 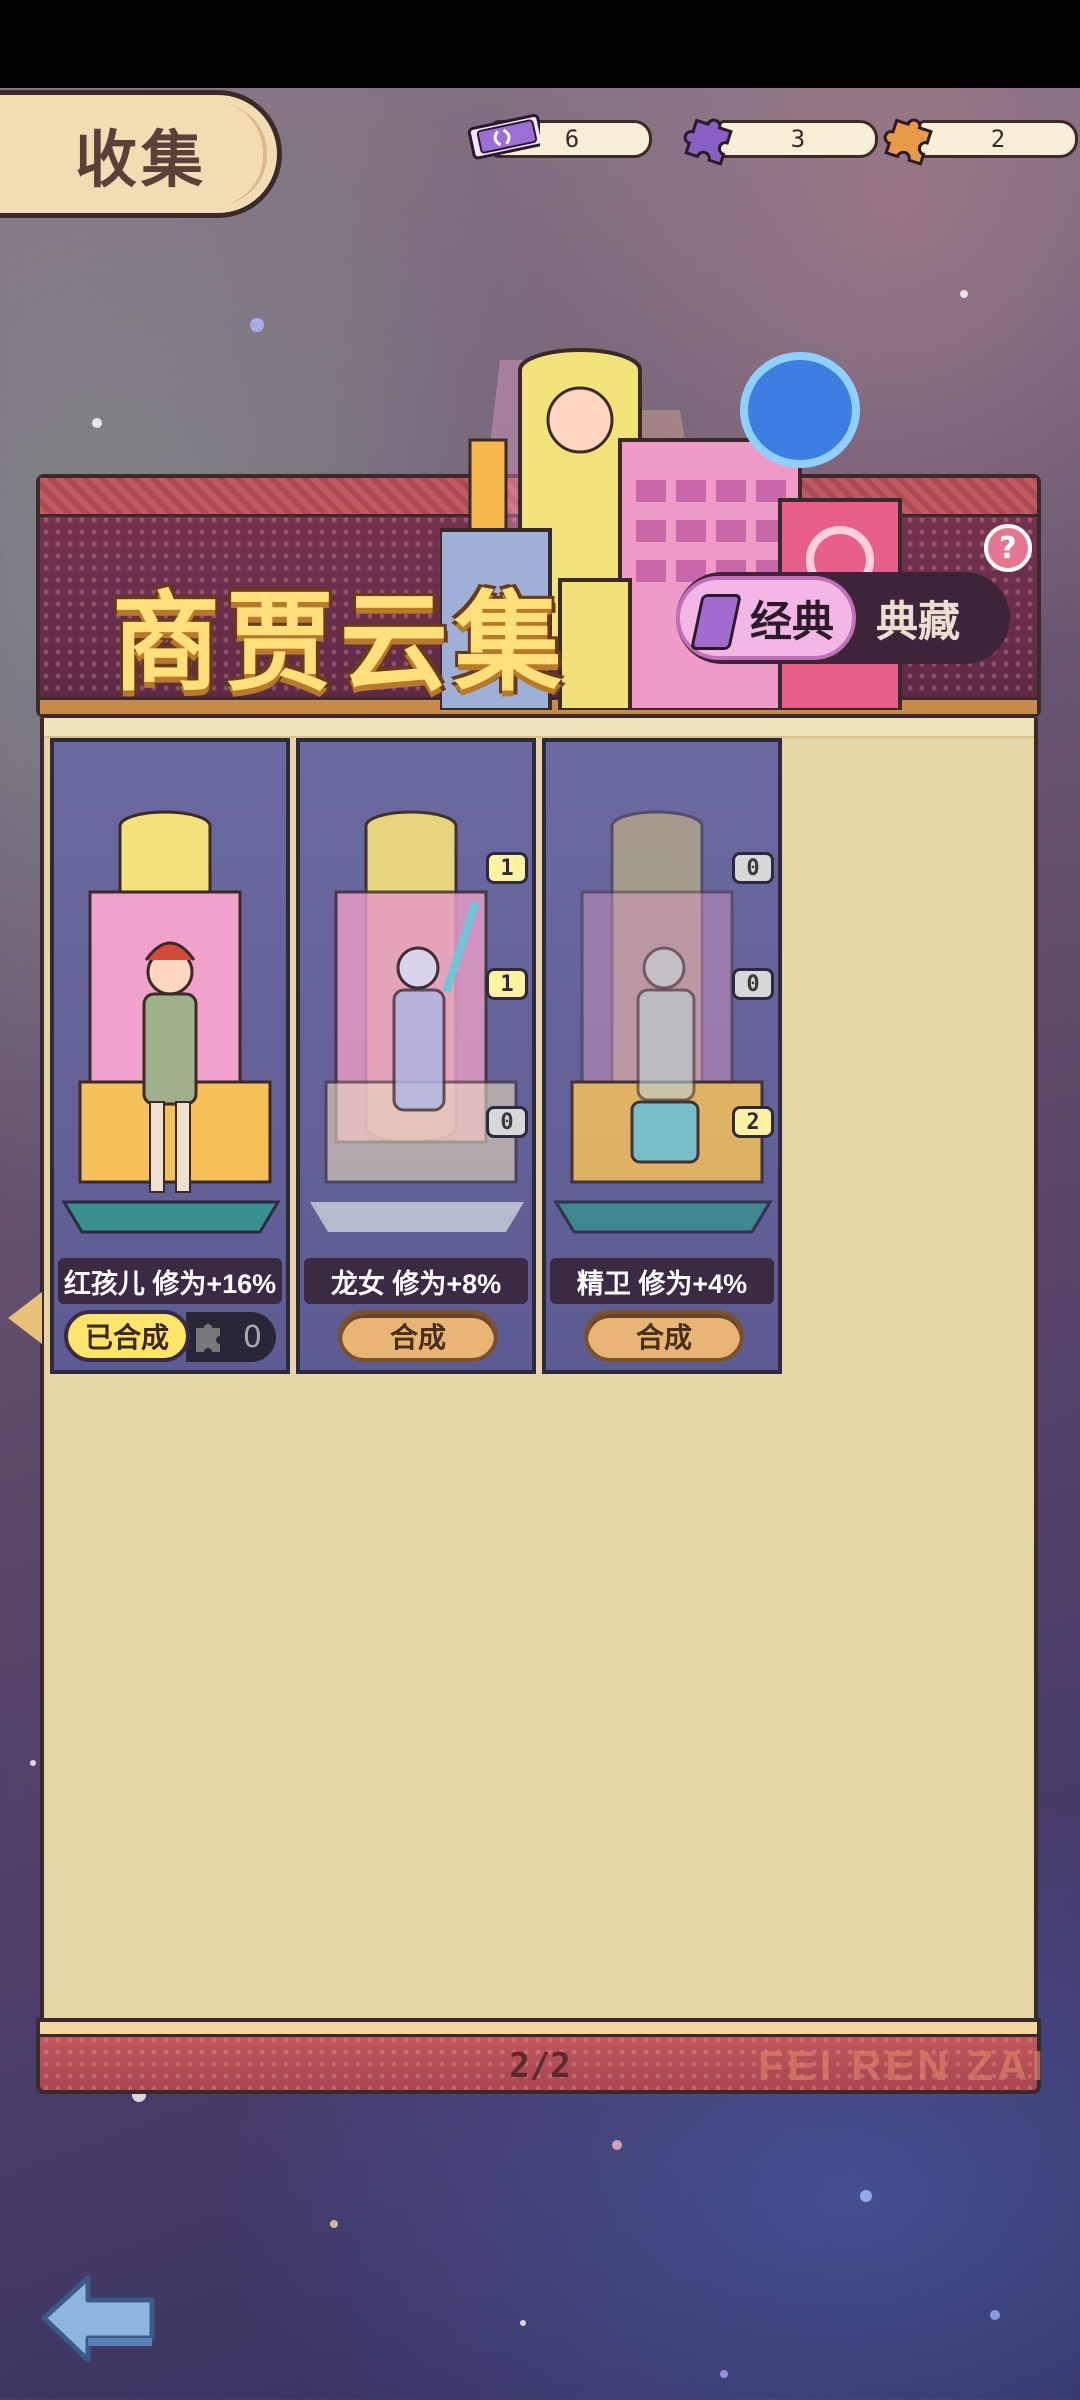 I want to click on card-icon, so click(x=716, y=622).